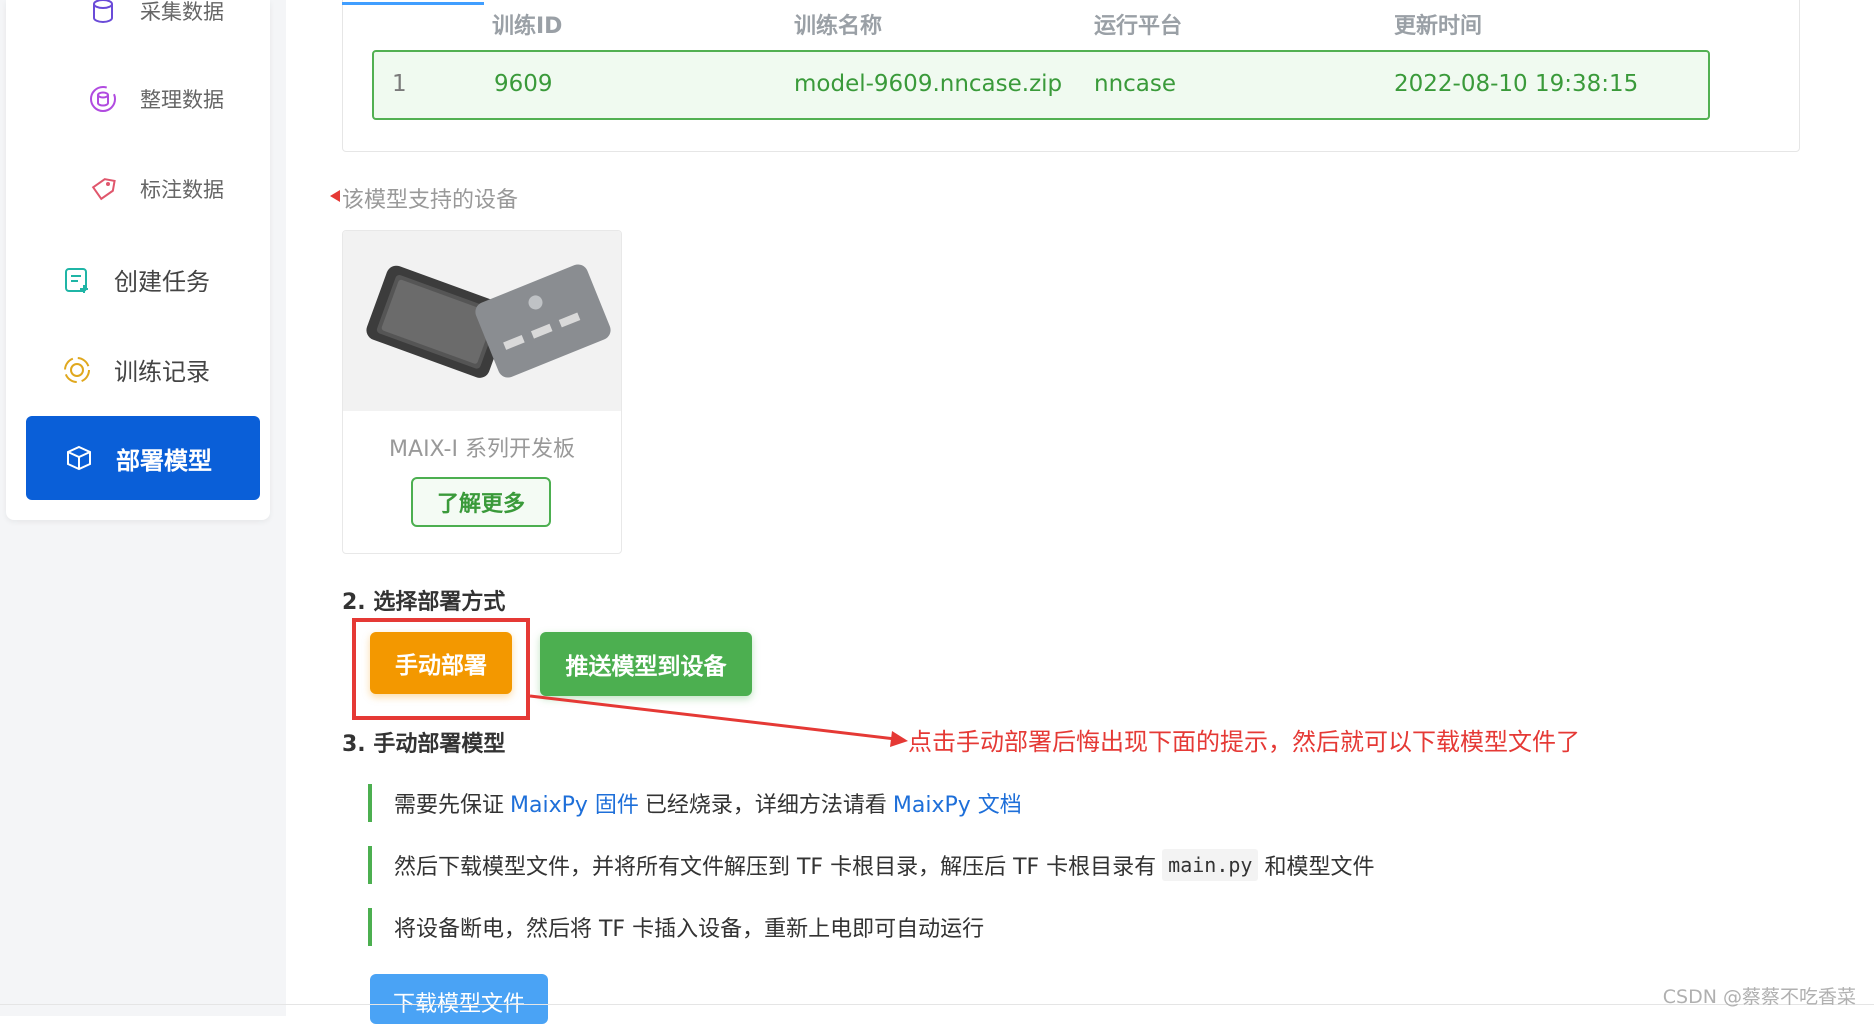 The height and width of the screenshot is (1024, 1874). What do you see at coordinates (103, 99) in the screenshot?
I see `data-sync-icon` at bounding box center [103, 99].